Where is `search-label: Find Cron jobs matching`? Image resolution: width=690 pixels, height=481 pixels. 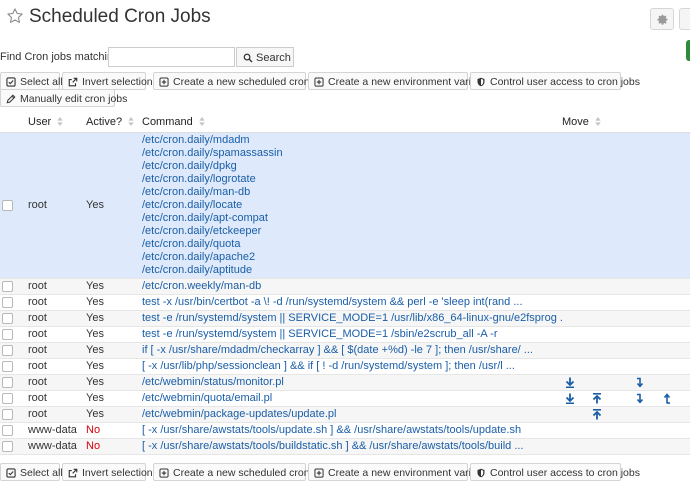
search-label: Find Cron jobs matching is located at coordinates (60, 57).